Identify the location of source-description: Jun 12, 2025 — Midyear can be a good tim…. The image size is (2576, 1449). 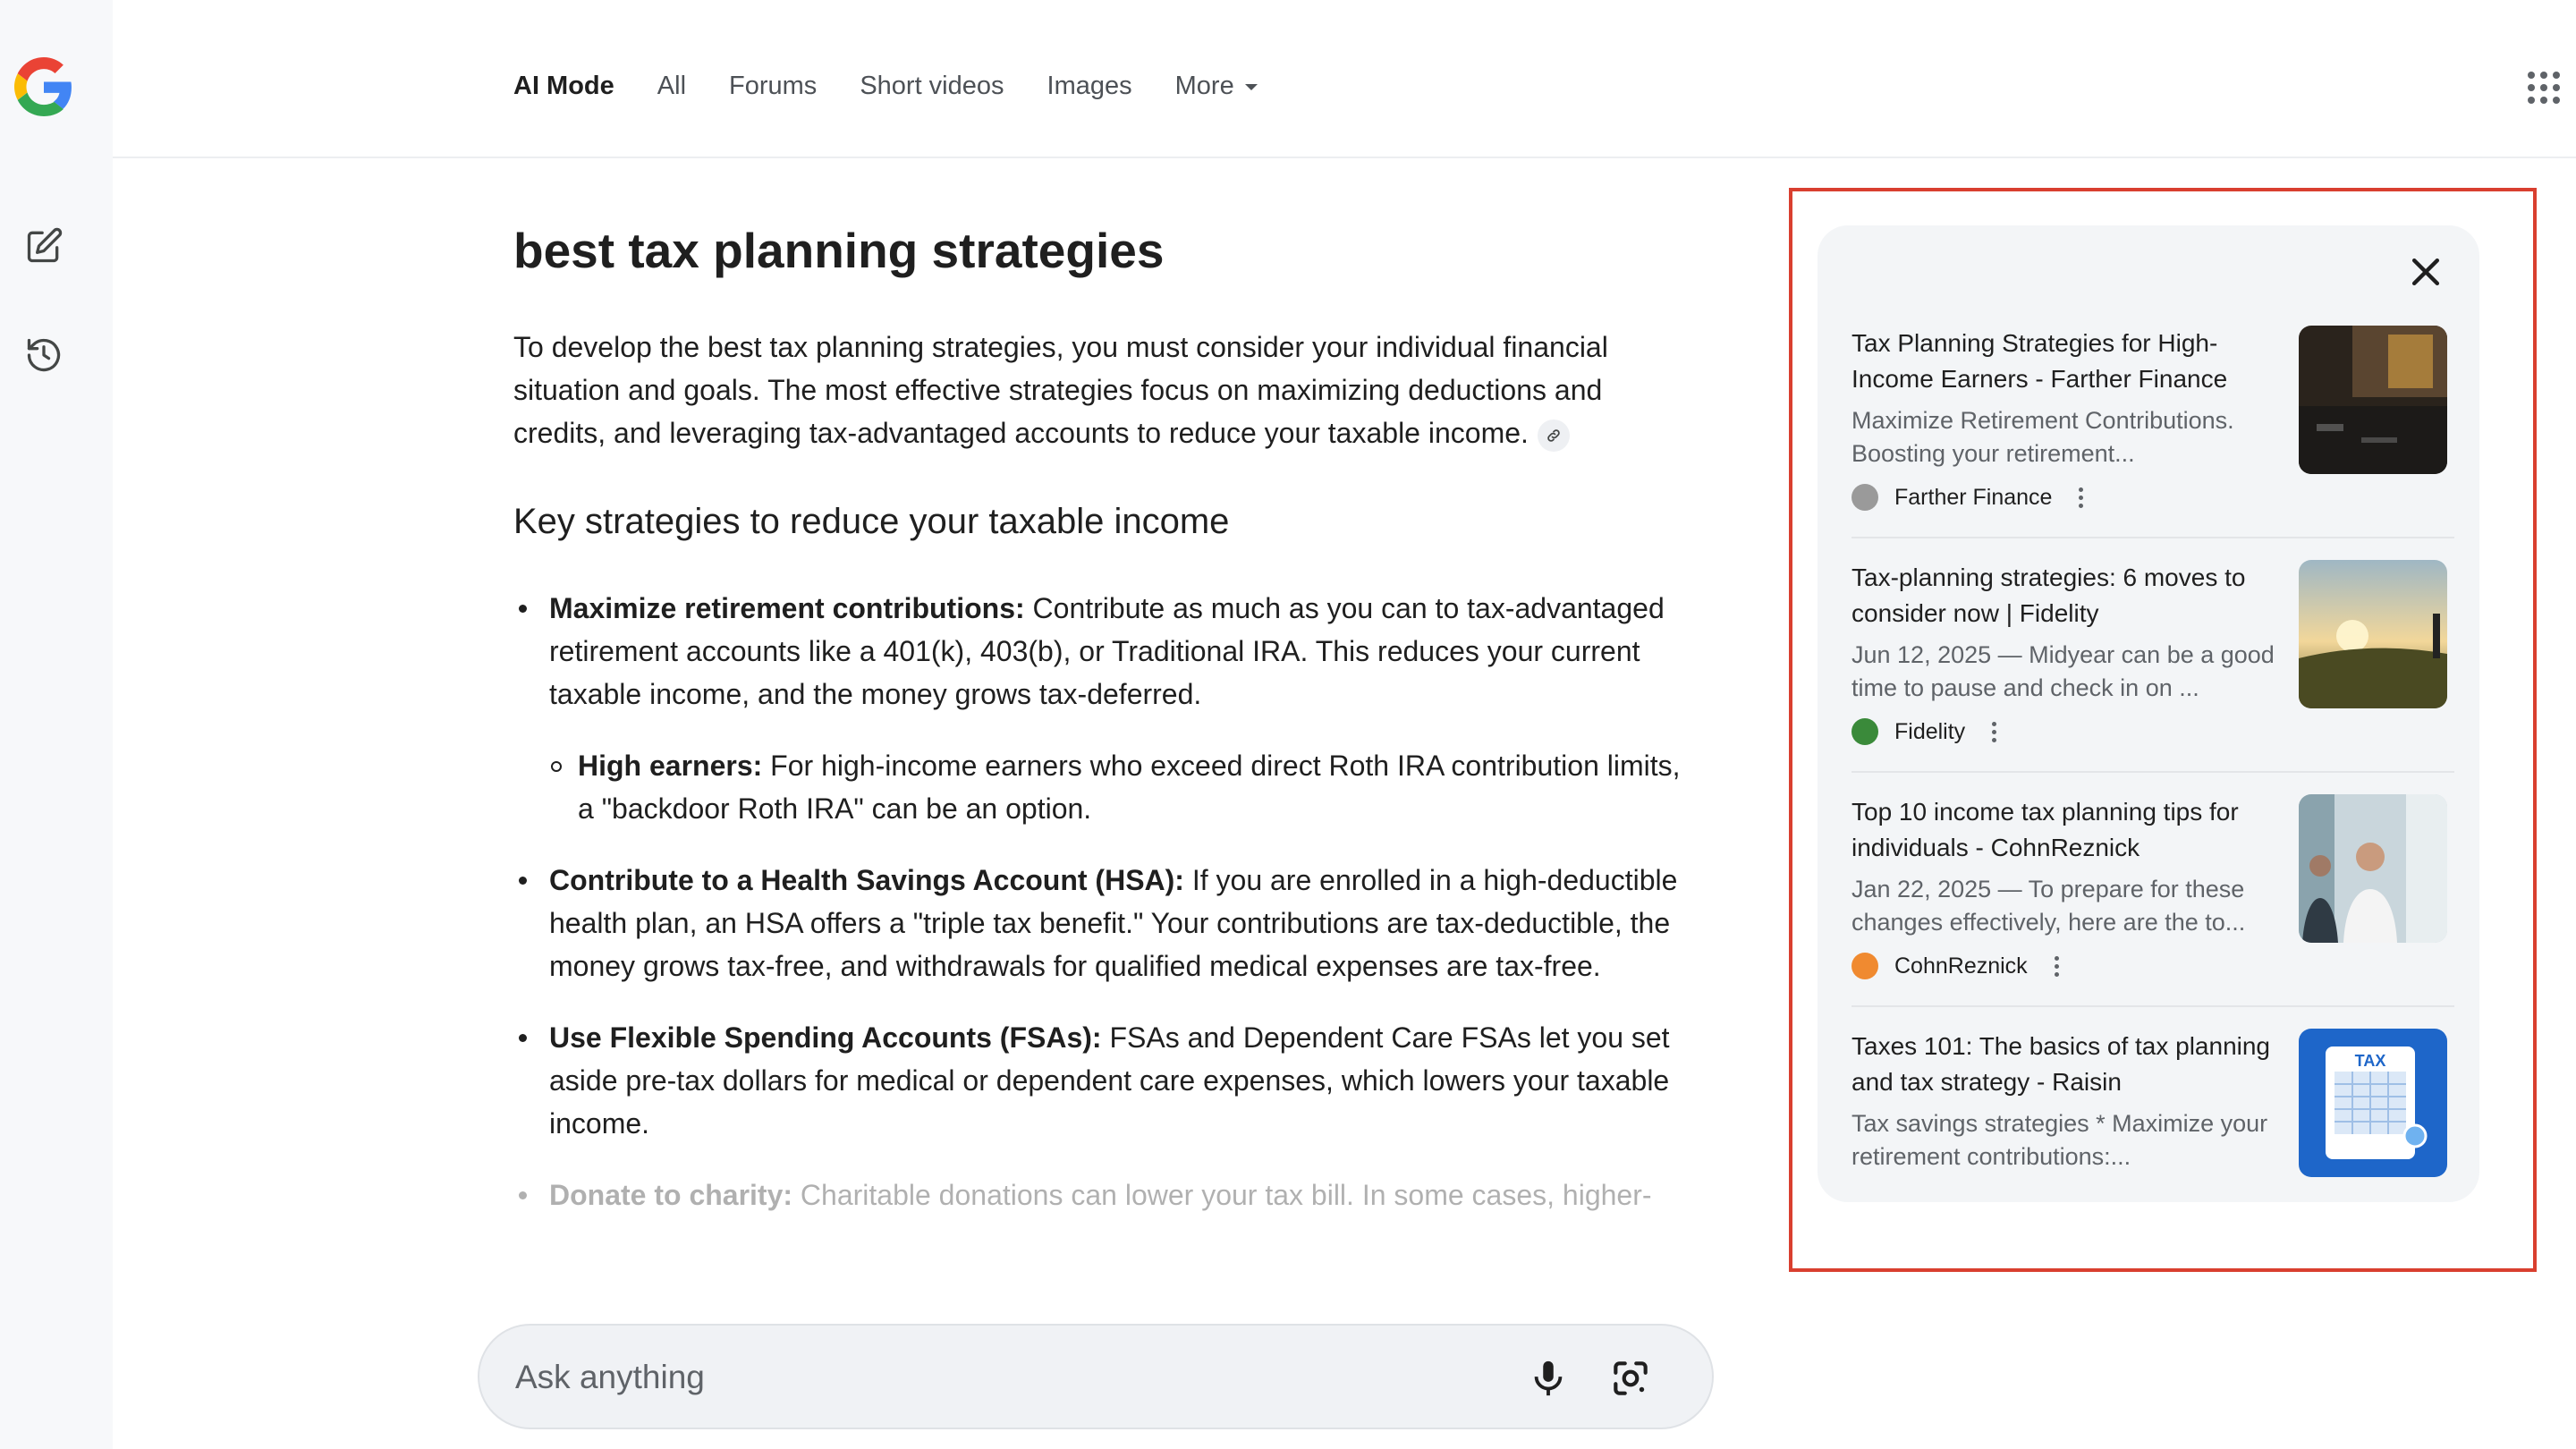
(2063, 671).